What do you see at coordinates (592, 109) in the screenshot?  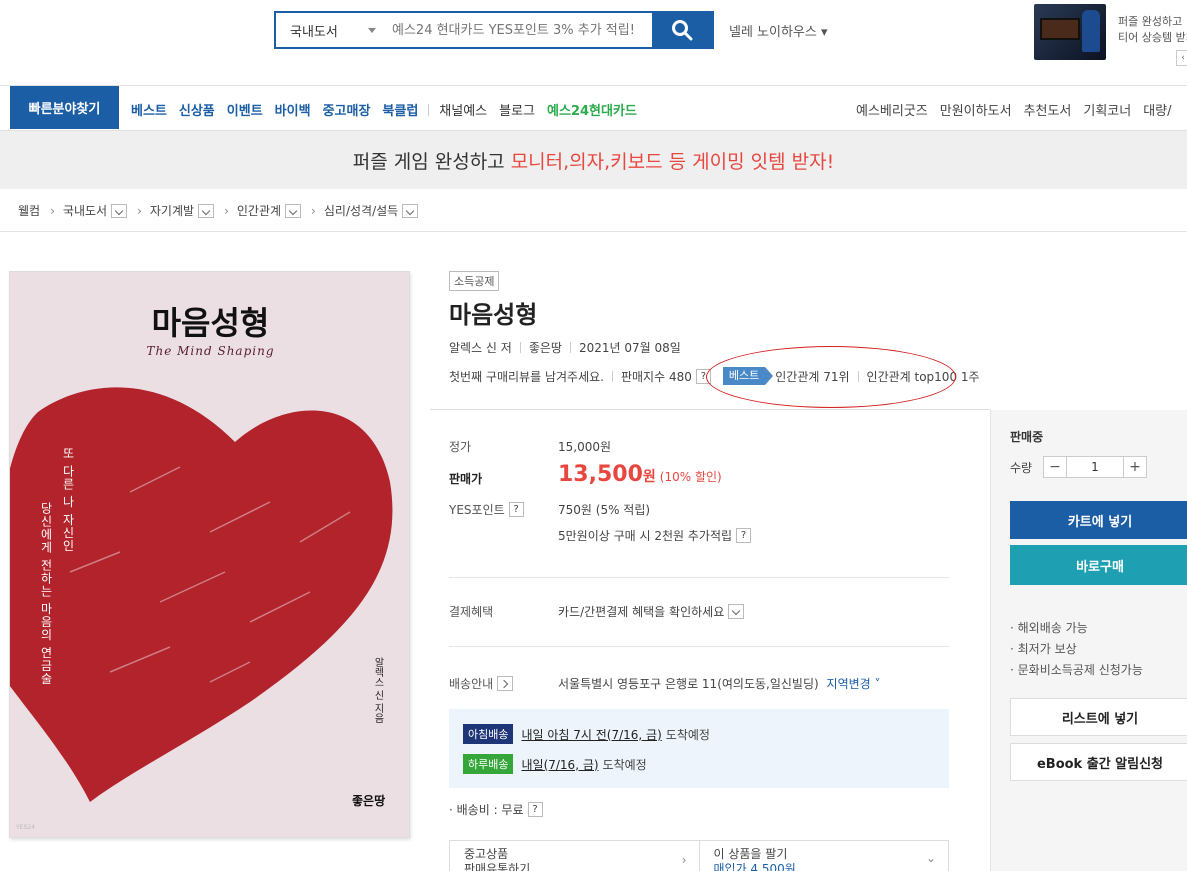 I see `nav-hyundai-card: 예스24현대카드` at bounding box center [592, 109].